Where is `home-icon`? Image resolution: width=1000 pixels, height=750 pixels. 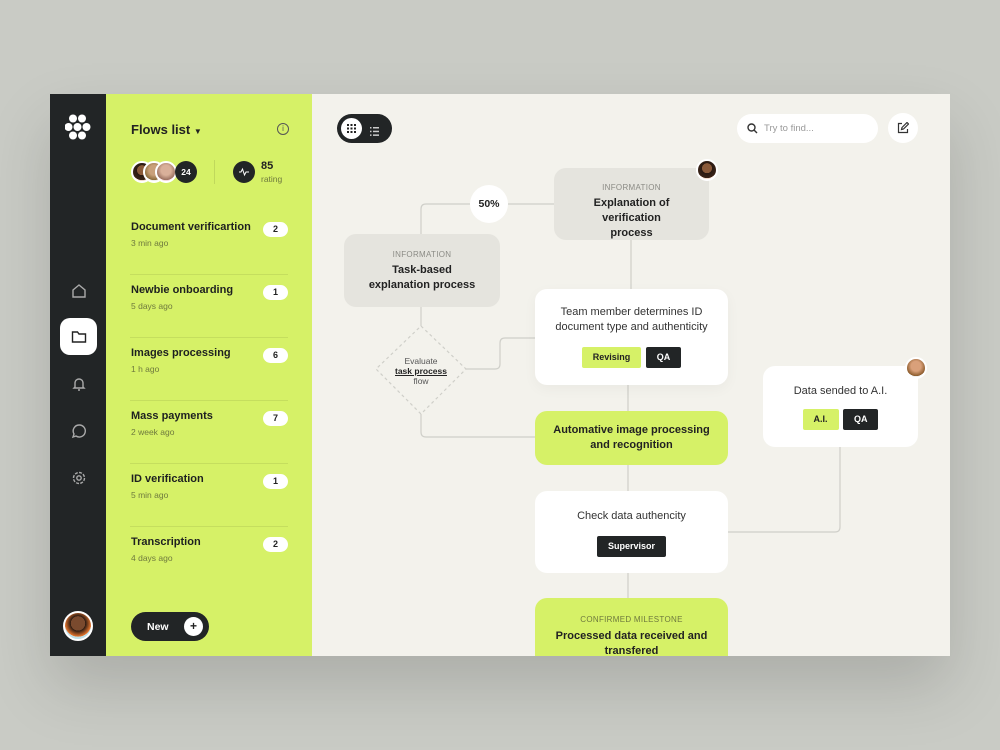
home-icon is located at coordinates (78, 290).